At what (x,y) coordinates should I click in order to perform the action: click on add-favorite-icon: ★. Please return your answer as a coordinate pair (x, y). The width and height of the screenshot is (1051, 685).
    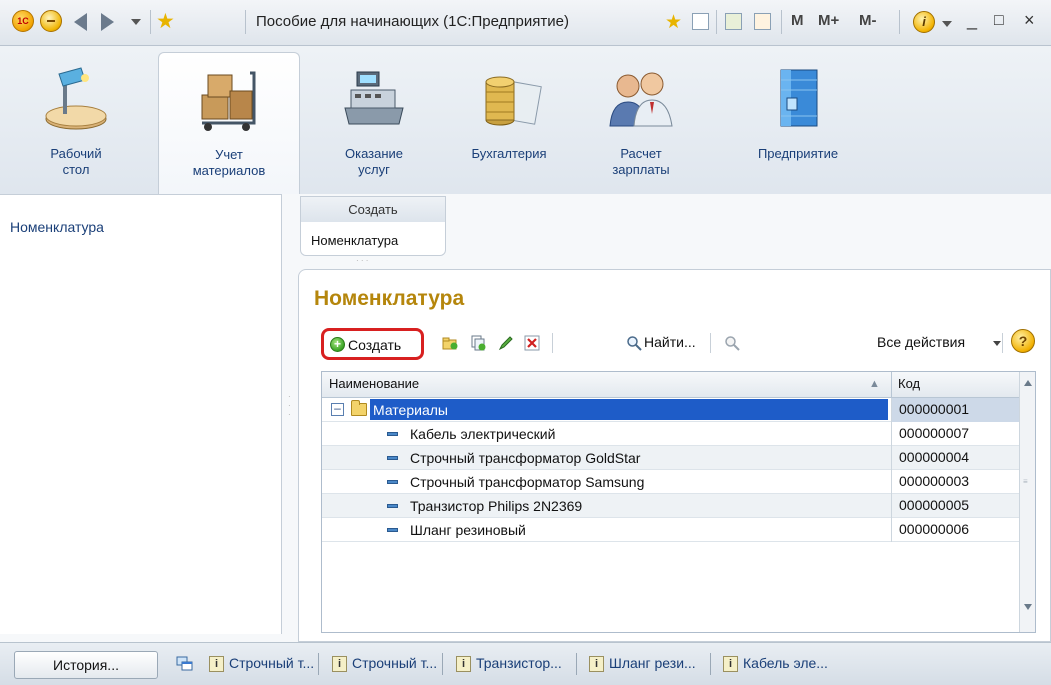
    Looking at the image, I should click on (673, 23).